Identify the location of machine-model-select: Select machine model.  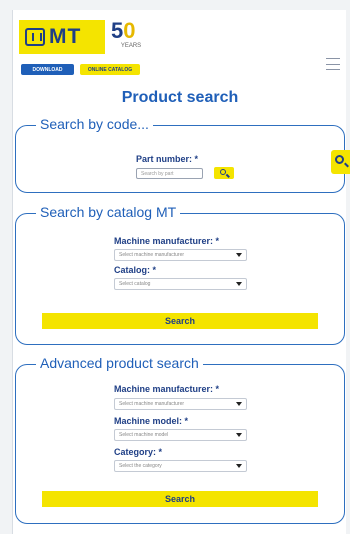
(180, 435).